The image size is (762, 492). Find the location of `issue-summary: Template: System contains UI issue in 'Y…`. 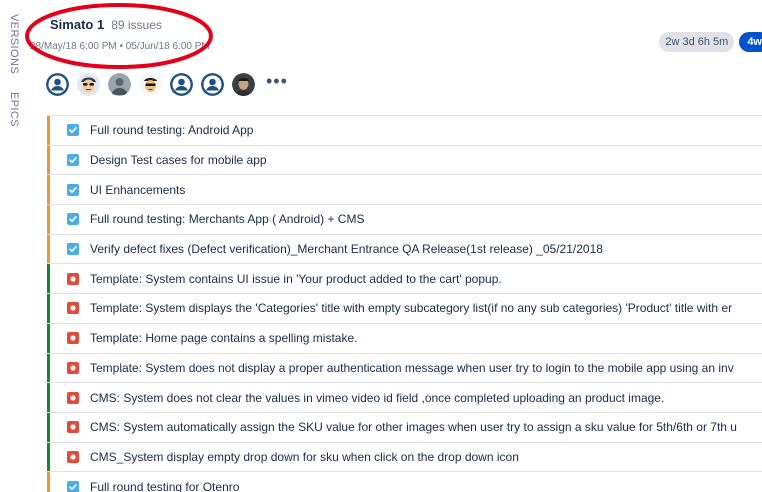

issue-summary: Template: System contains UI issue in 'Y… is located at coordinates (296, 279).